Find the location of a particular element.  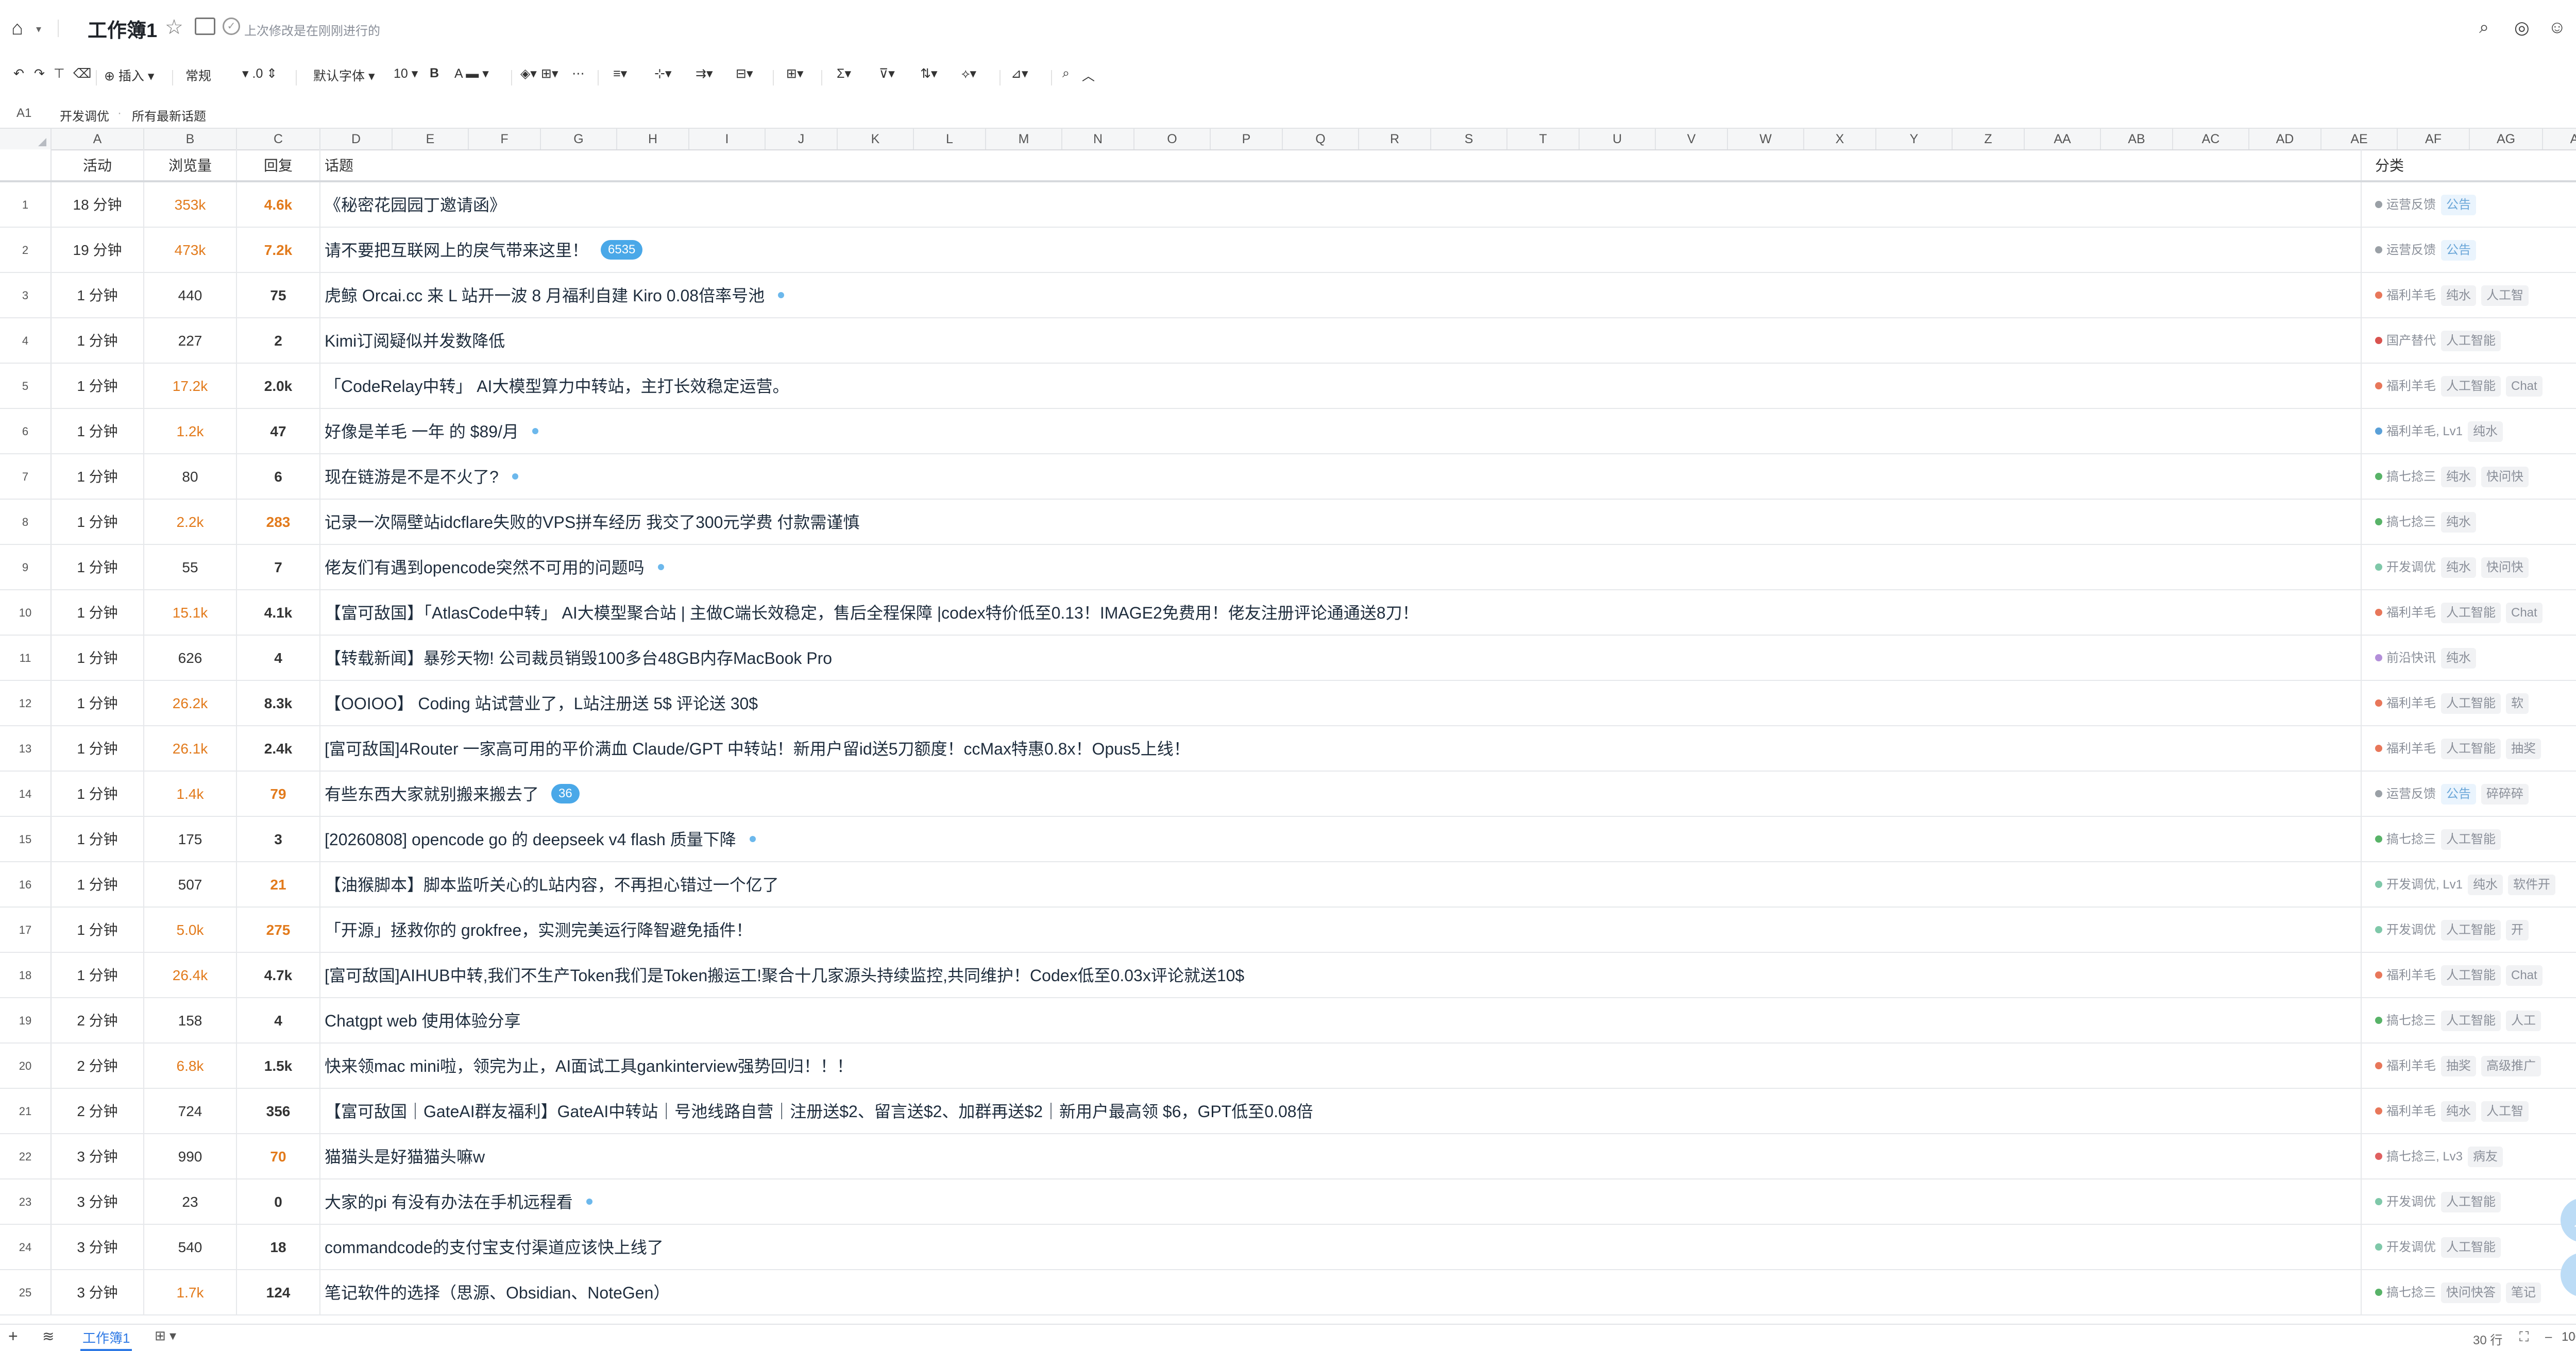

merge-cells-icon: ⊟▾ is located at coordinates (744, 73).